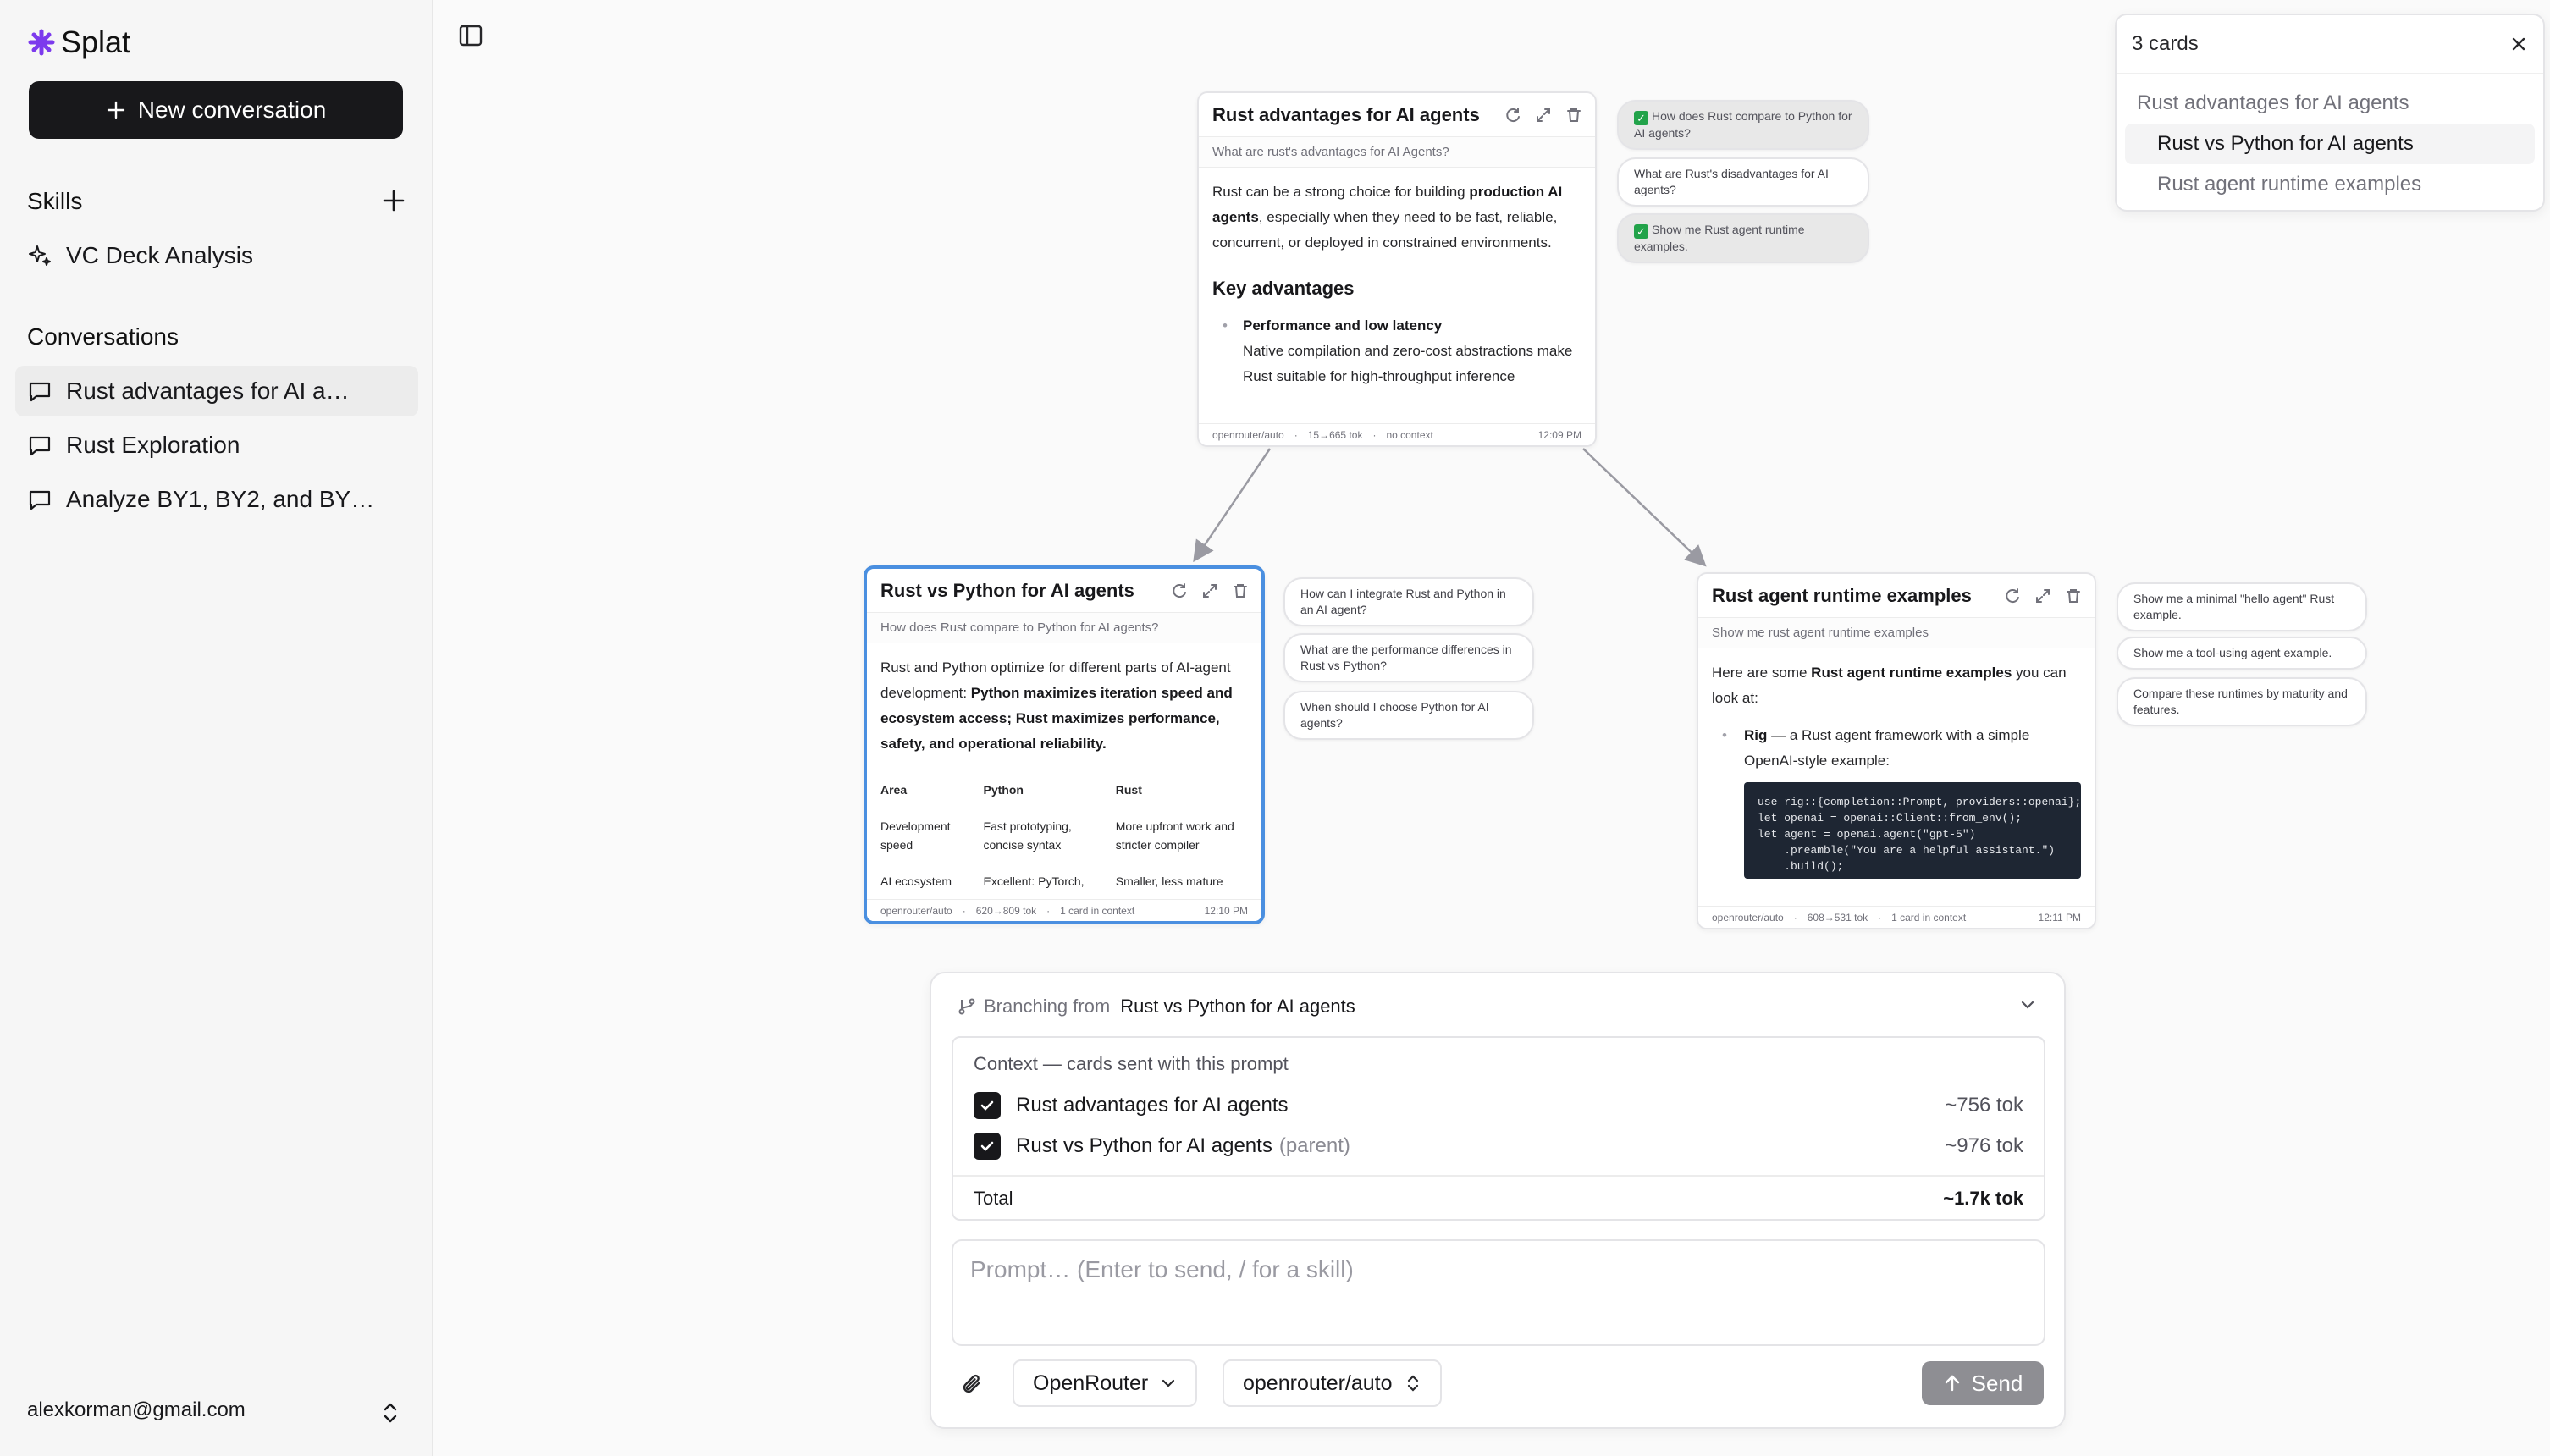 This screenshot has width=2550, height=1456. What do you see at coordinates (1896, 633) in the screenshot?
I see `card-question: Show me rust agent runtime examples` at bounding box center [1896, 633].